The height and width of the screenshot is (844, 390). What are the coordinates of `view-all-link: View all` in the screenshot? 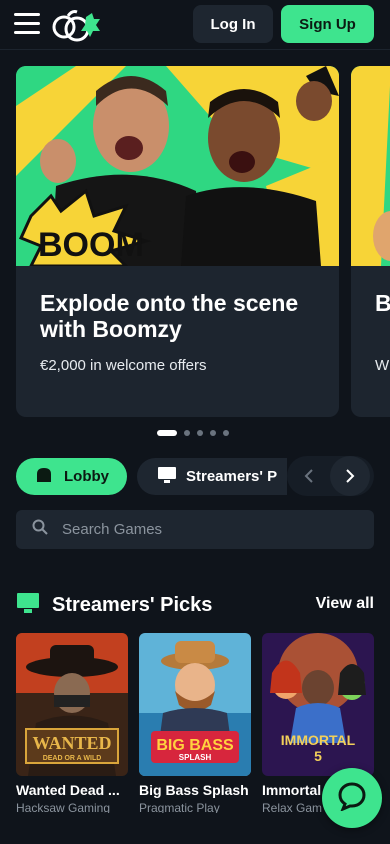 It's located at (345, 604).